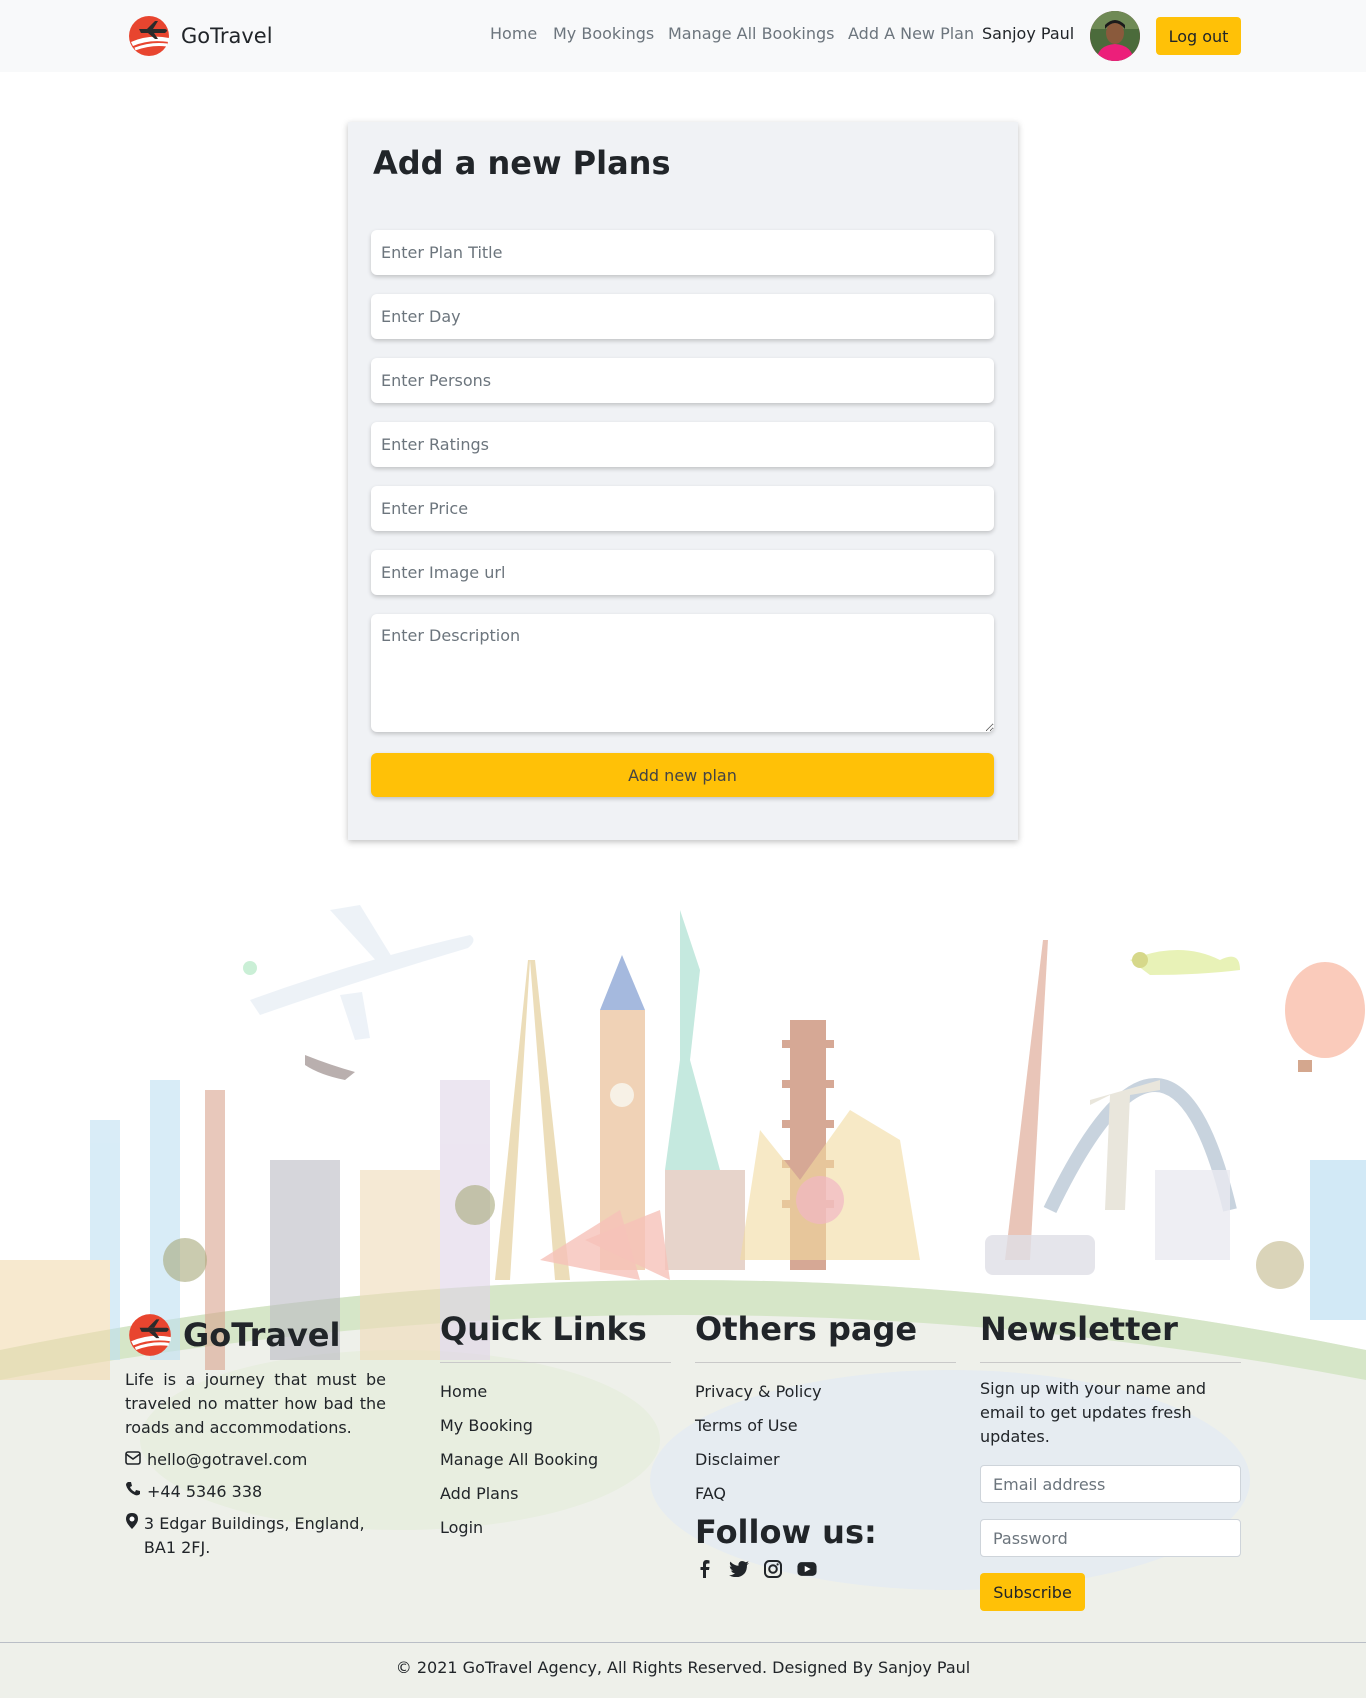  I want to click on user-photo, so click(1115, 36).